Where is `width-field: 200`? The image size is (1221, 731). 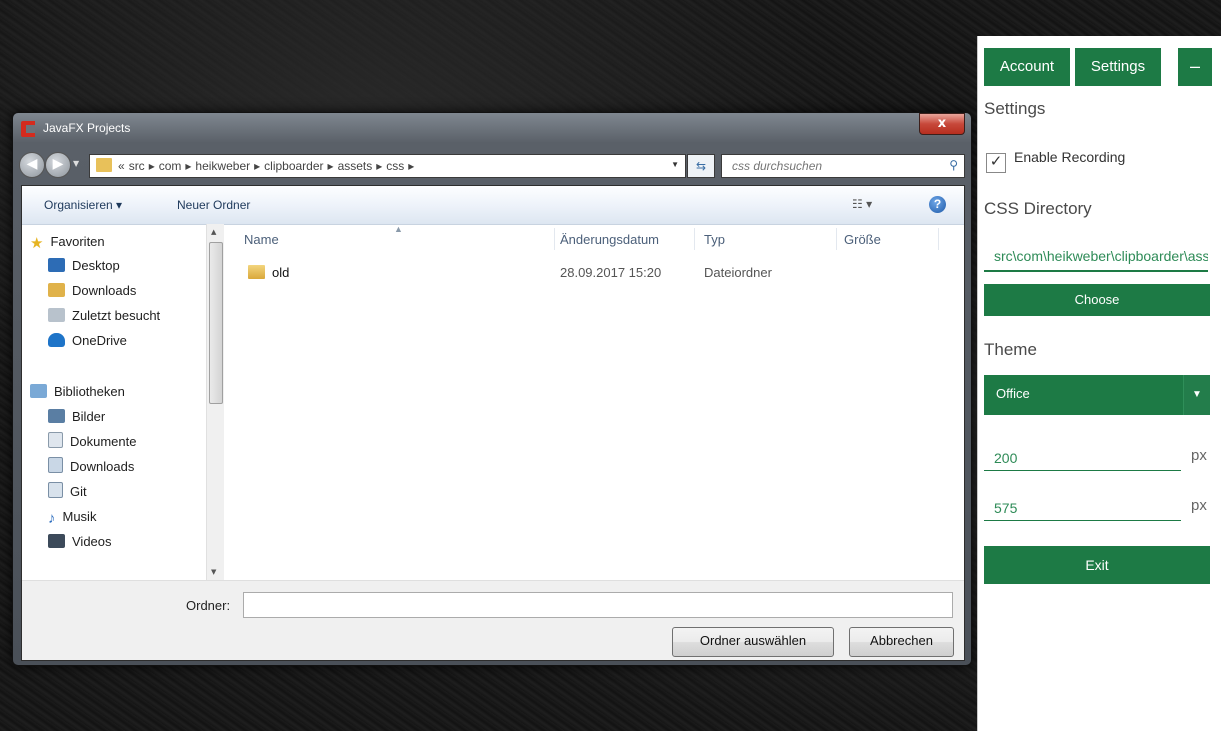
width-field: 200 is located at coordinates (1082, 453).